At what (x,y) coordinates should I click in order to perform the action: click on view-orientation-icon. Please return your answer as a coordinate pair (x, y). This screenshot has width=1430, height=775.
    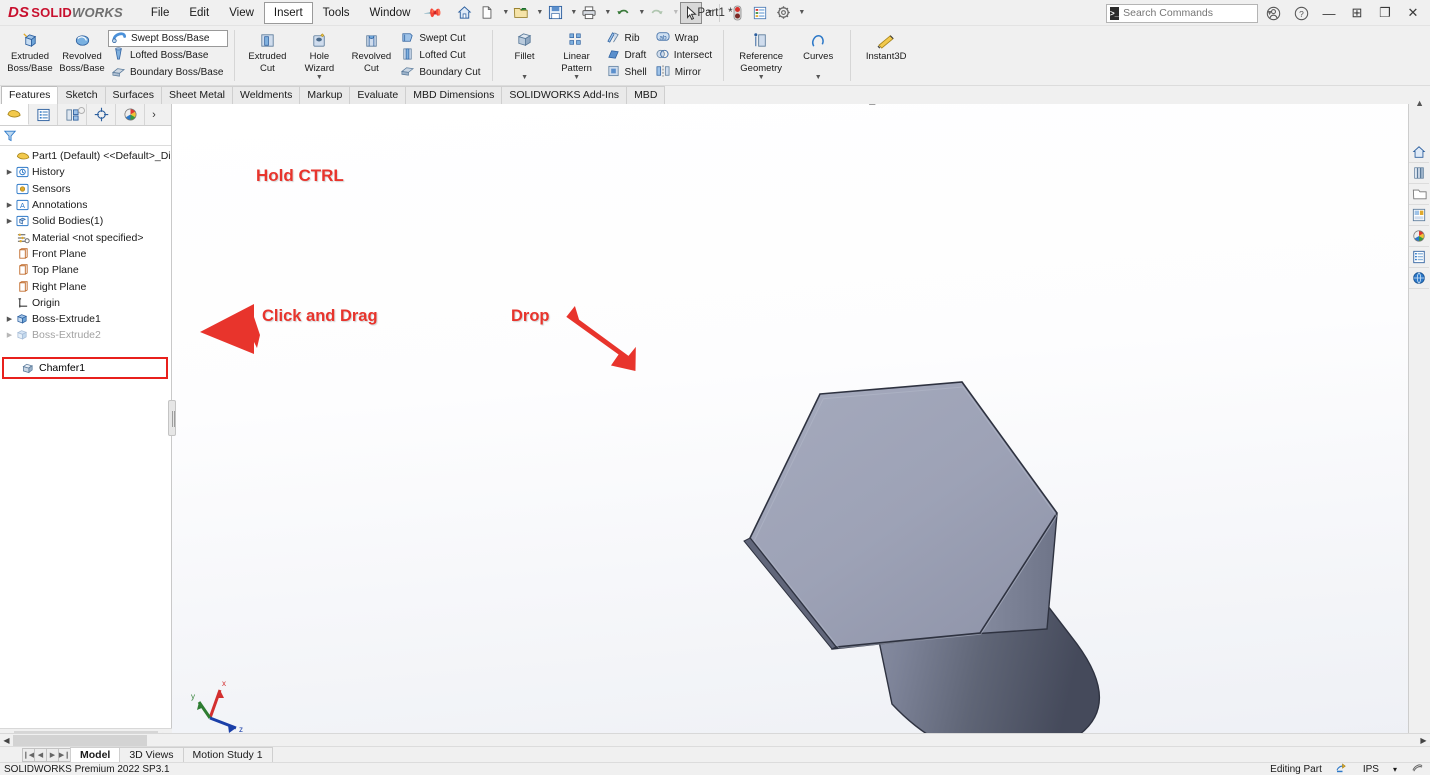
    Looking at the image, I should click on (760, 105).